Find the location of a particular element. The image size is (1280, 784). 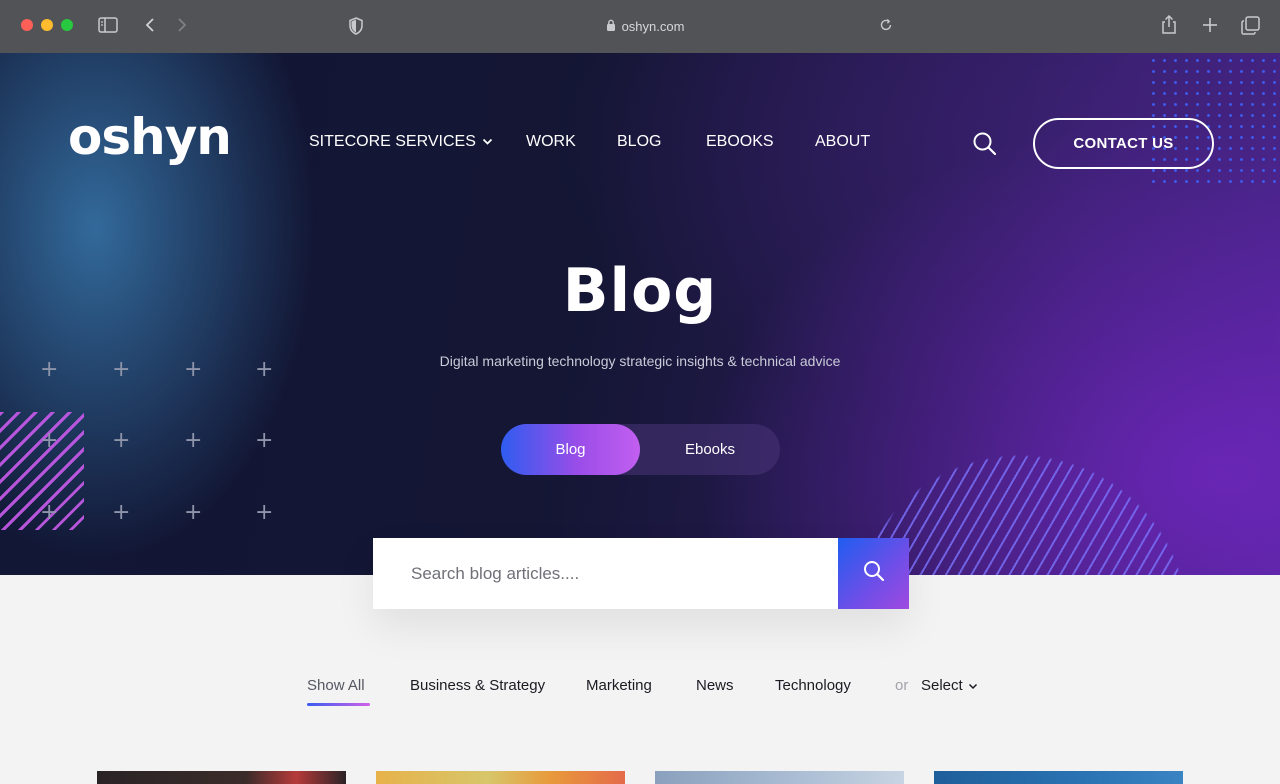

url-text: oshyn.com is located at coordinates (653, 26).